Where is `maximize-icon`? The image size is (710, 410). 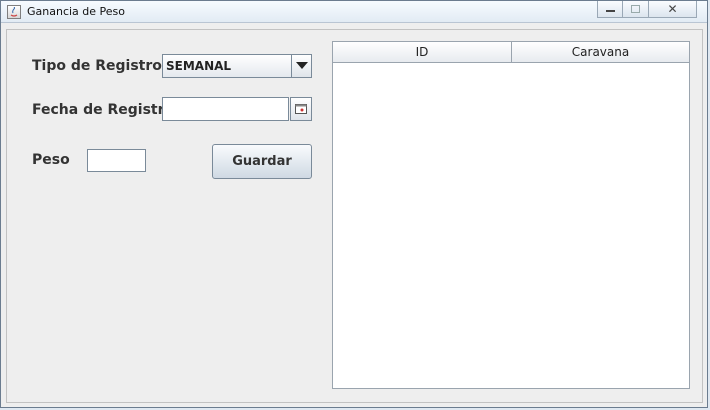 maximize-icon is located at coordinates (635, 9).